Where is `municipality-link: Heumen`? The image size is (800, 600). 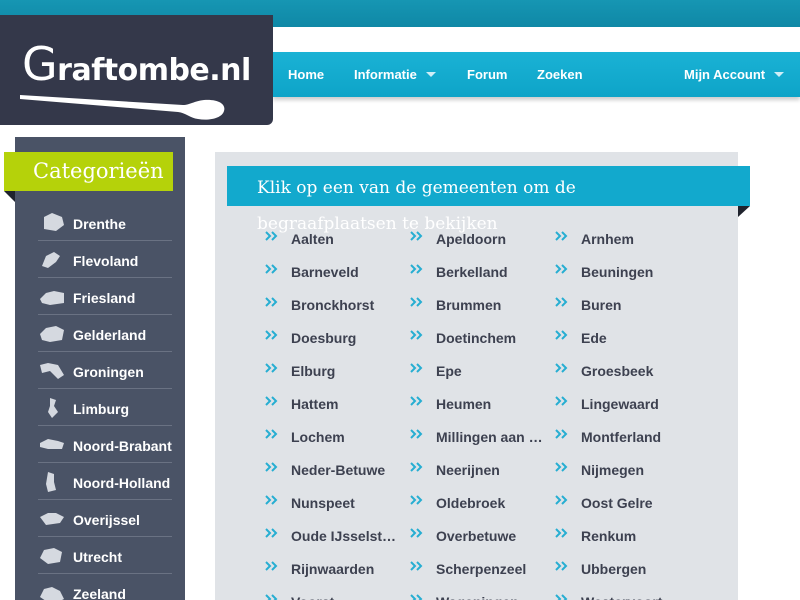 municipality-link: Heumen is located at coordinates (477, 403).